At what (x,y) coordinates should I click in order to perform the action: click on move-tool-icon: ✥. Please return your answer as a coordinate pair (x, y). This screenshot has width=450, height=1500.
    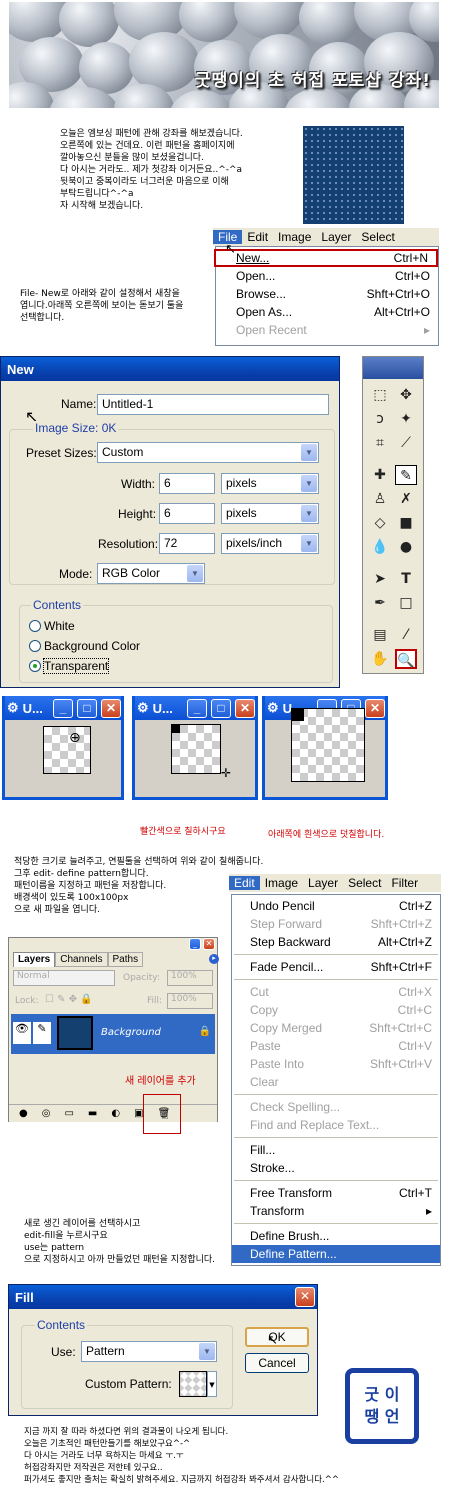
    Looking at the image, I should click on (406, 395).